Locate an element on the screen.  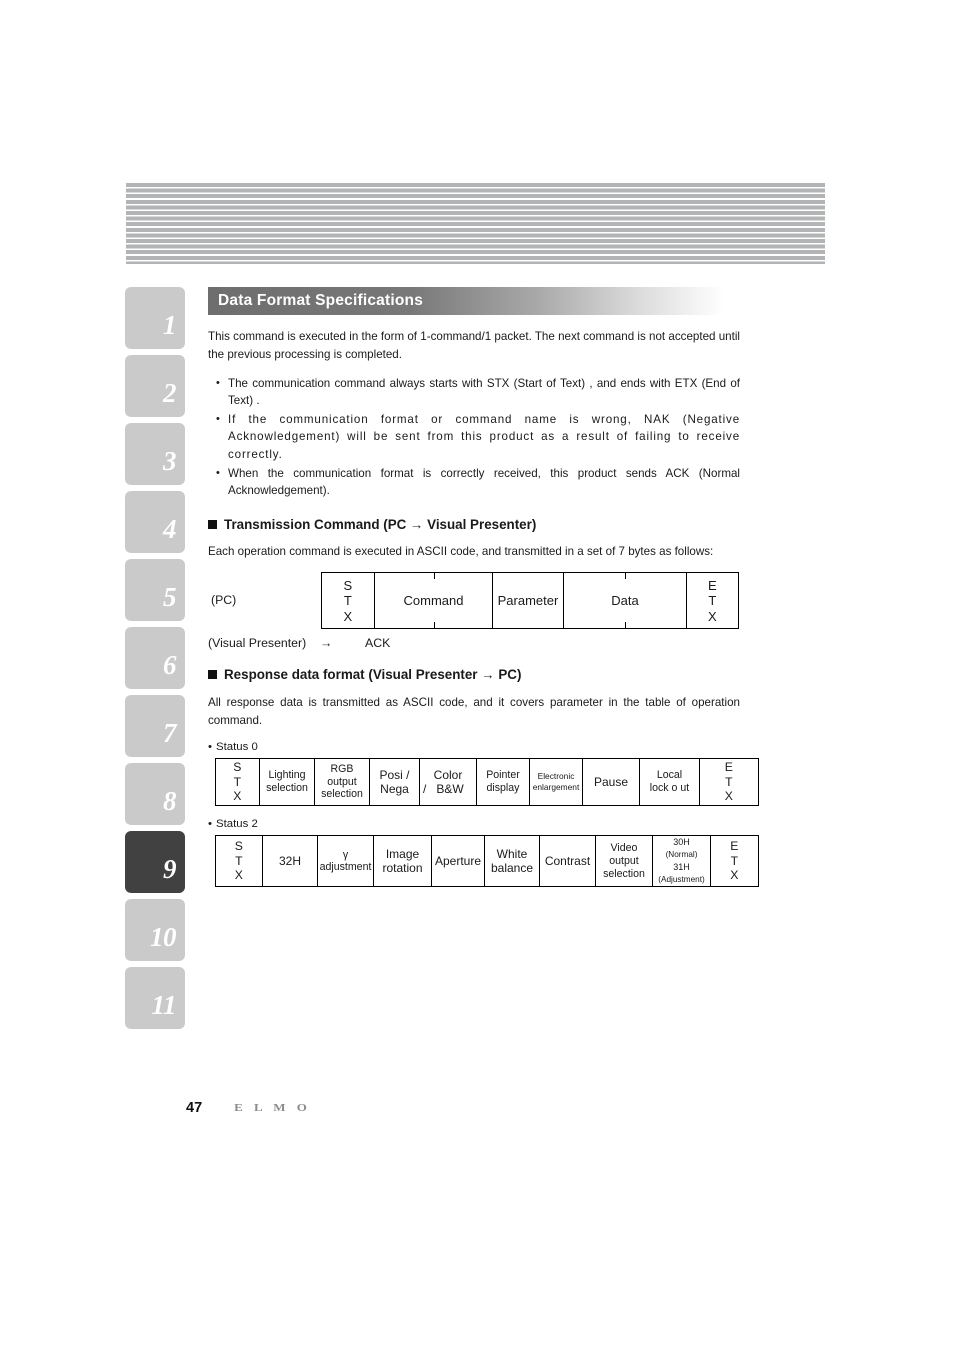
transmission-response-row: (Visual Presenter) → ACK is located at coordinates (474, 643).